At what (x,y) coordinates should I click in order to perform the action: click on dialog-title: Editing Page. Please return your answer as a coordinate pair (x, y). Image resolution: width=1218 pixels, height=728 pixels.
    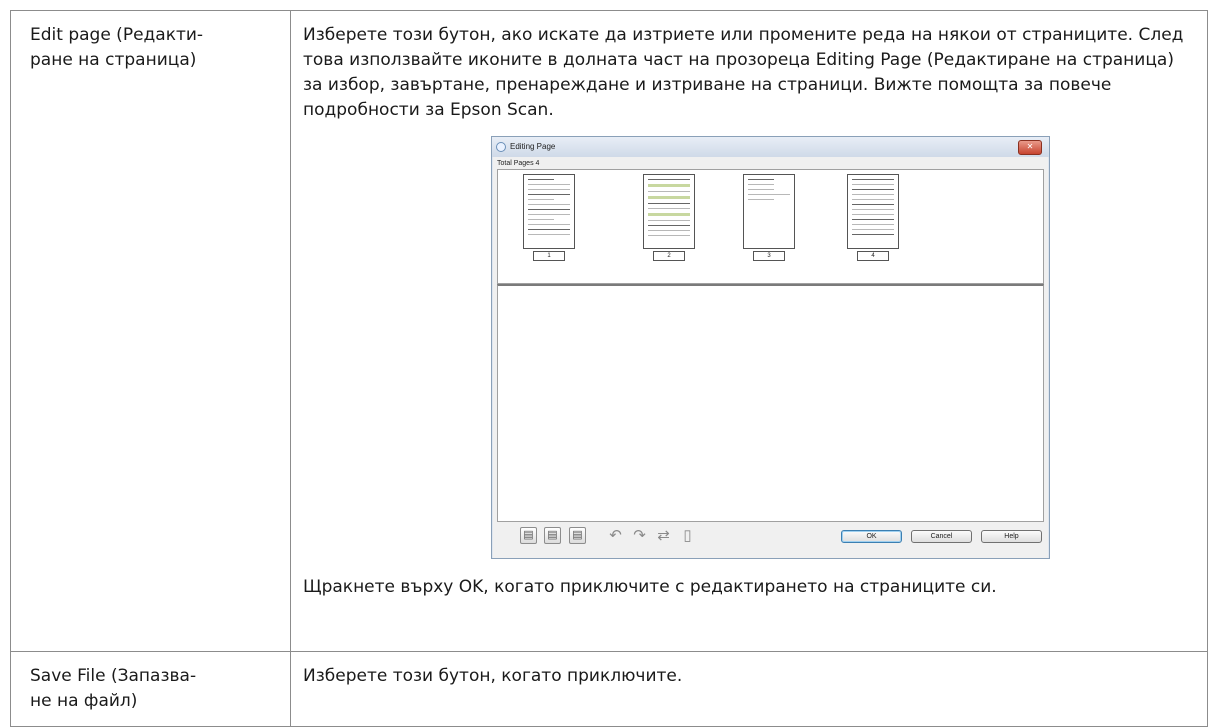
    Looking at the image, I should click on (533, 146).